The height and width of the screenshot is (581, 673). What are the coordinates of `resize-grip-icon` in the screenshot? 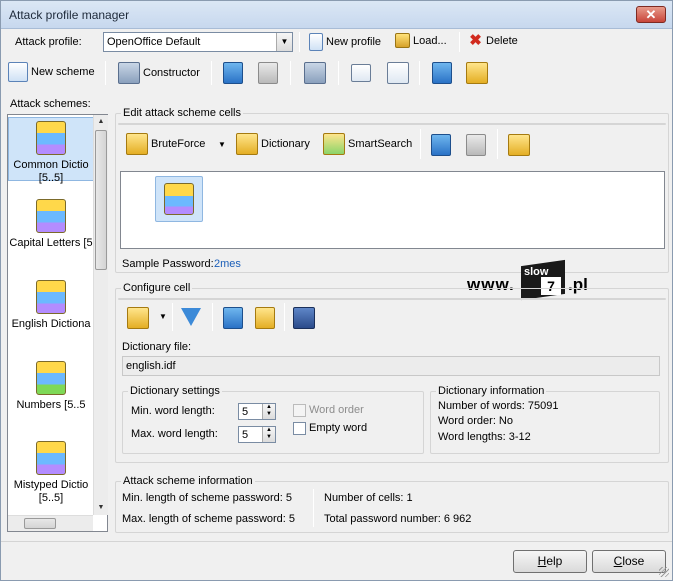 It's located at (664, 572).